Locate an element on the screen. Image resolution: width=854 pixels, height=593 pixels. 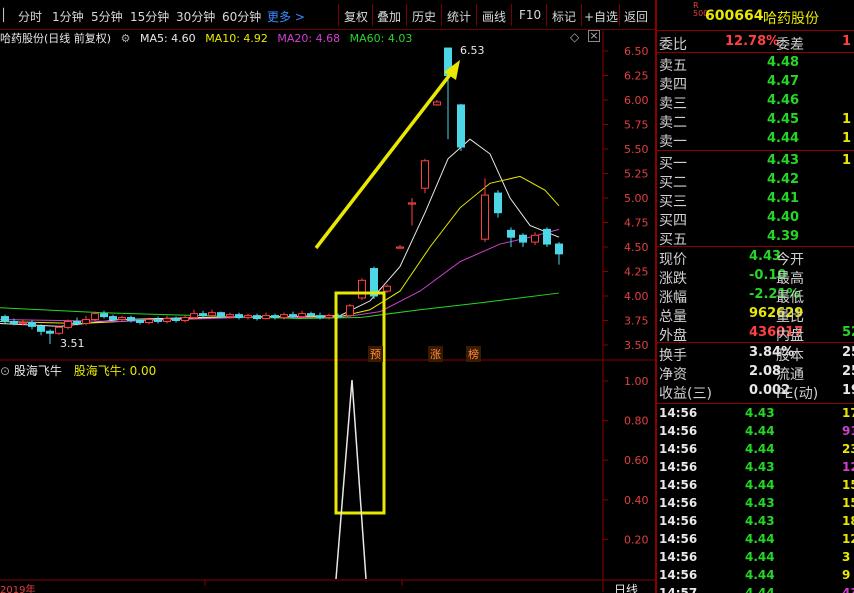
quote-row: 卖五 4.48 is located at coordinates (755, 64).